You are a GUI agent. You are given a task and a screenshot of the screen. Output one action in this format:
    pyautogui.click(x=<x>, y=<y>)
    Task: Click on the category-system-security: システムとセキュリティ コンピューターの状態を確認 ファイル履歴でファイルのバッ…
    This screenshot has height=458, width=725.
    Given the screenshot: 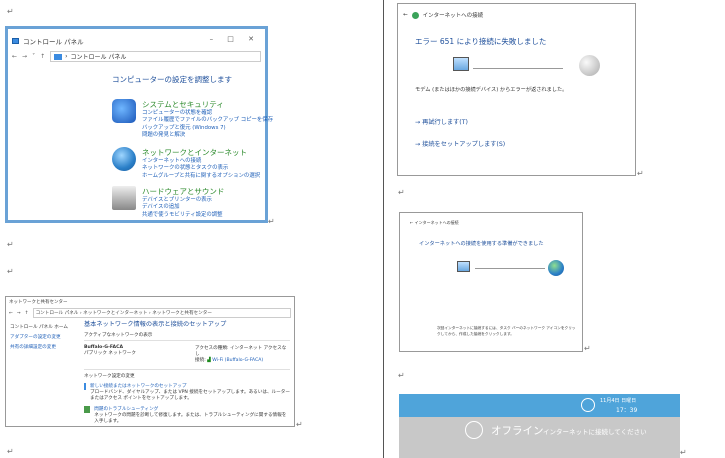 What is the action you would take?
    pyautogui.click(x=192, y=119)
    